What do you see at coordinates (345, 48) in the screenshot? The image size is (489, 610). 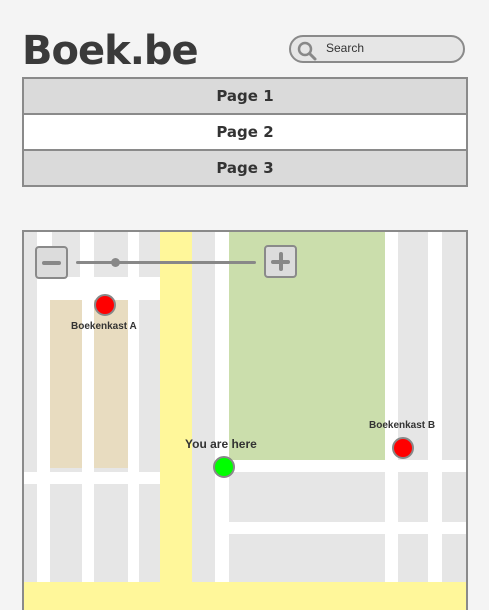 I see `search-input: Search` at bounding box center [345, 48].